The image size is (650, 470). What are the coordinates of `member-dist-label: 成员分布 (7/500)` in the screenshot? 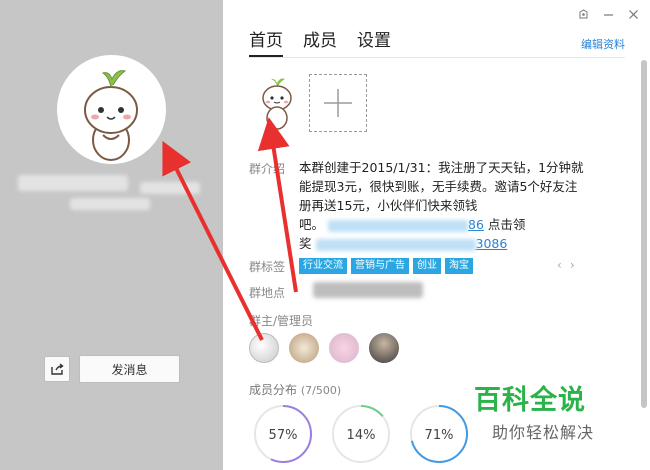 It's located at (295, 389).